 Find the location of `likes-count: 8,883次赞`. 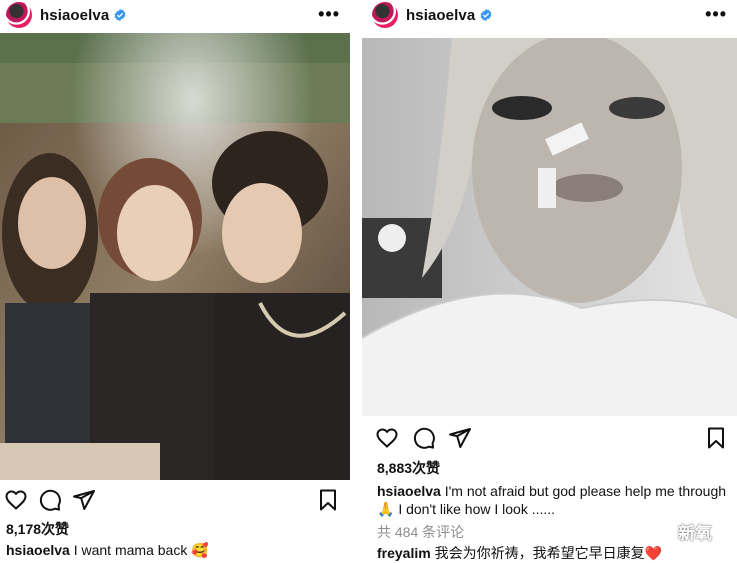

likes-count: 8,883次赞 is located at coordinates (408, 468).